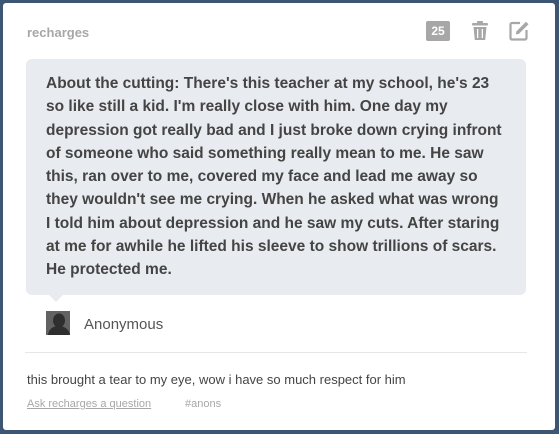 This screenshot has height=434, width=559. Describe the element at coordinates (124, 324) in the screenshot. I see `asker-name: Anonymous` at that location.